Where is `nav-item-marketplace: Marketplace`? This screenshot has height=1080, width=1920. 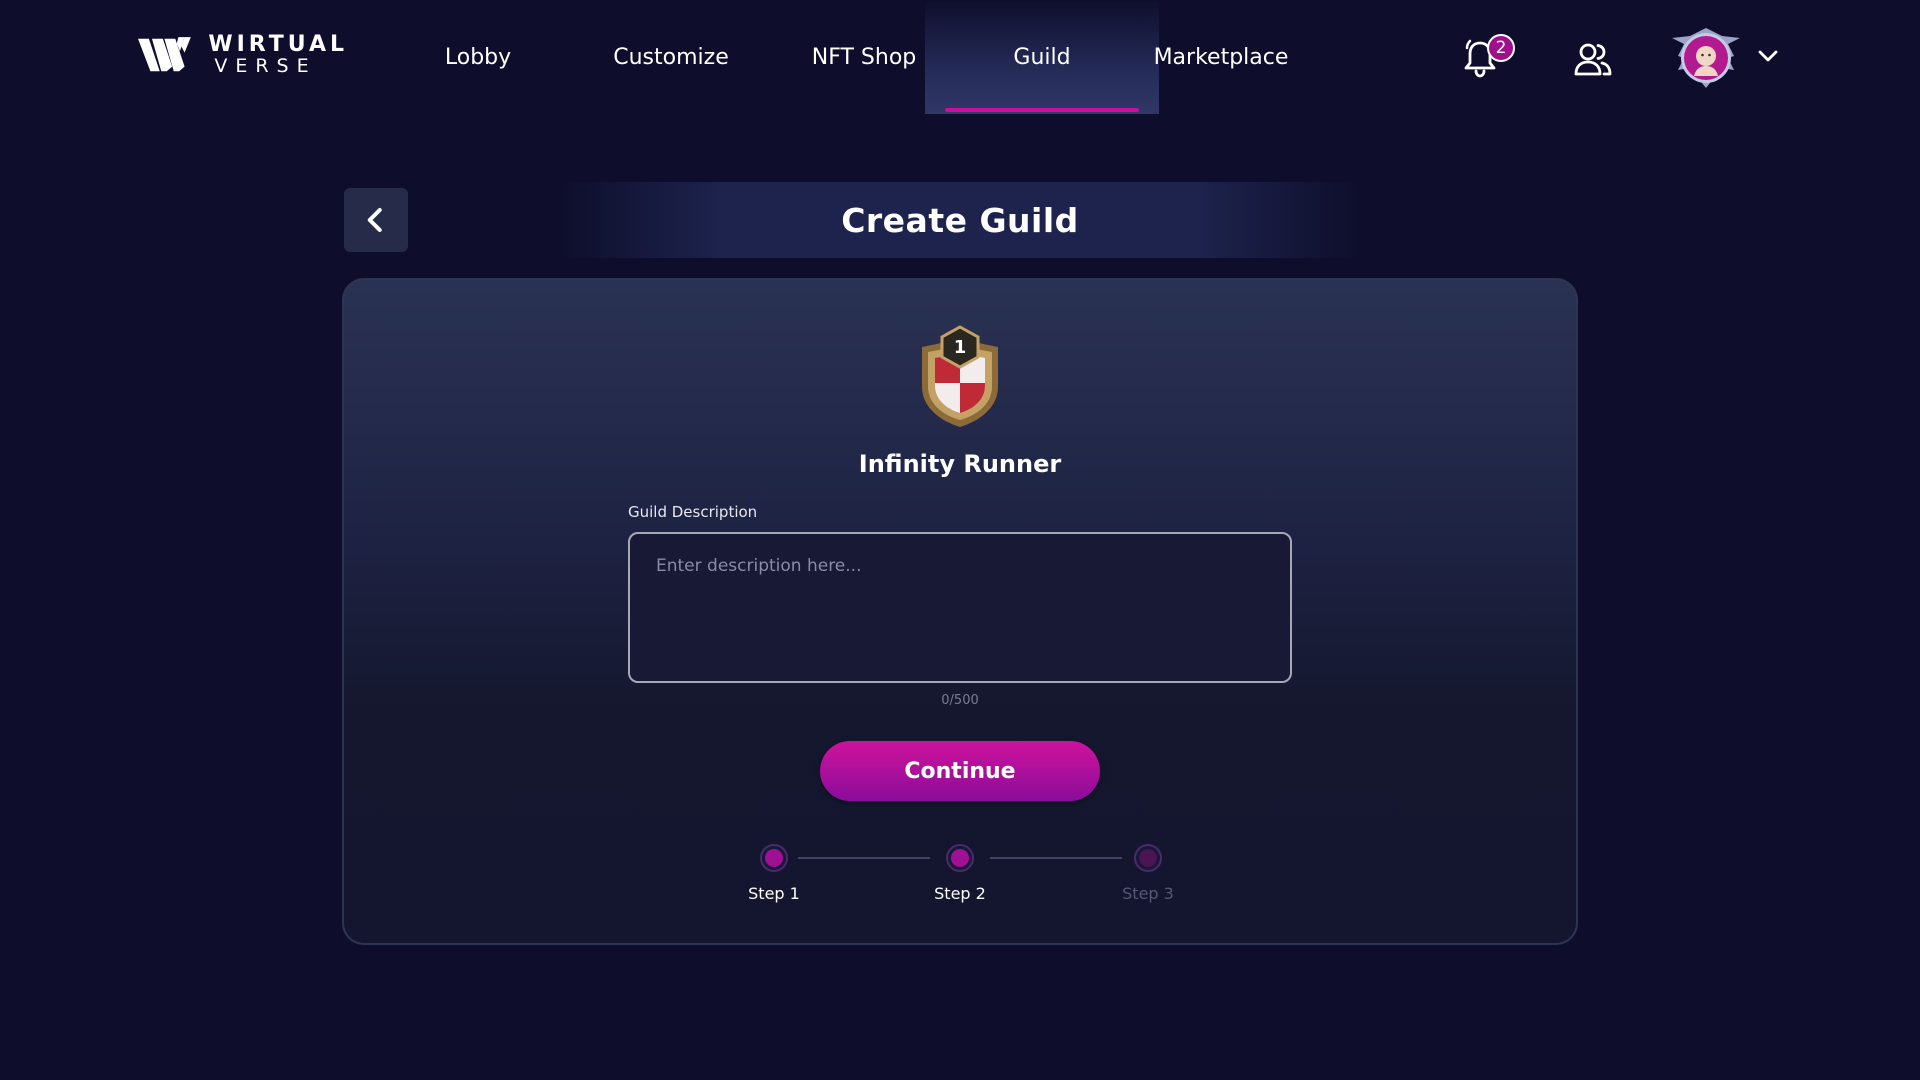
nav-item-marketplace: Marketplace is located at coordinates (1221, 57).